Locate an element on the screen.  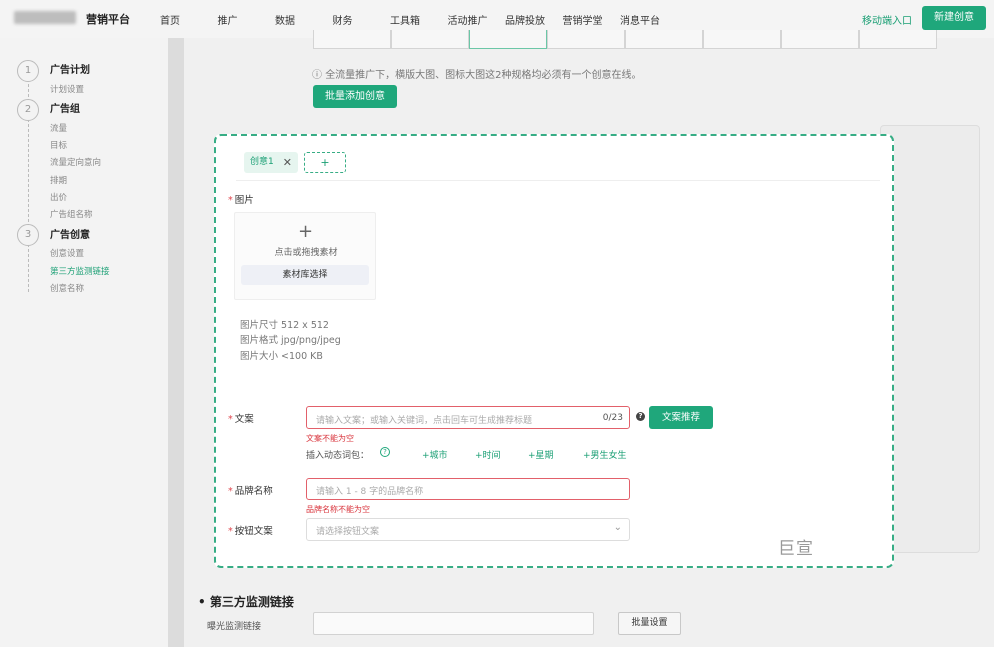
creative-tab-1: 创意1 ✕ is located at coordinates (271, 162).